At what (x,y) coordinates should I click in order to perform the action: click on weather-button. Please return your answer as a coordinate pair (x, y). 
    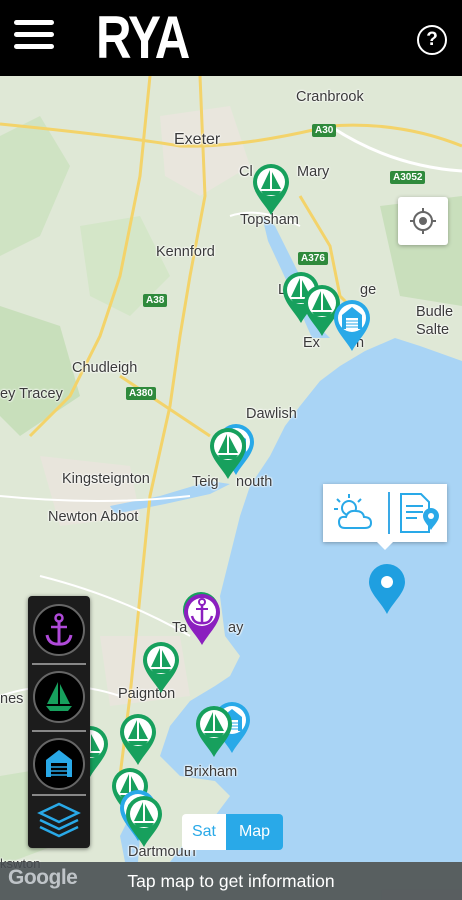
    Looking at the image, I should click on (356, 513).